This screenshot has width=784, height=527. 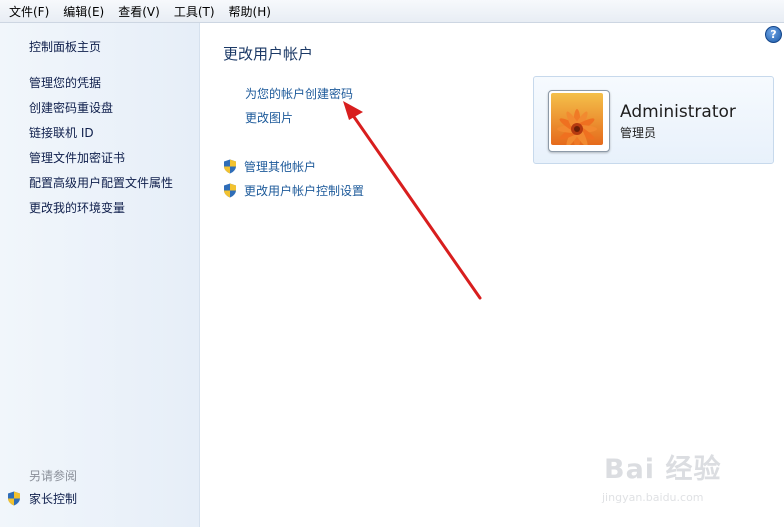 I want to click on sidebar-link-online-id: 链接联机 ID, so click(x=61, y=132).